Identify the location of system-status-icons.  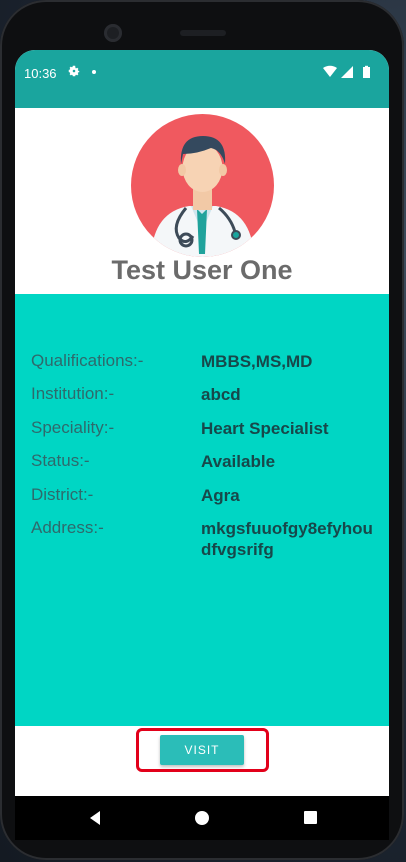
(346, 71).